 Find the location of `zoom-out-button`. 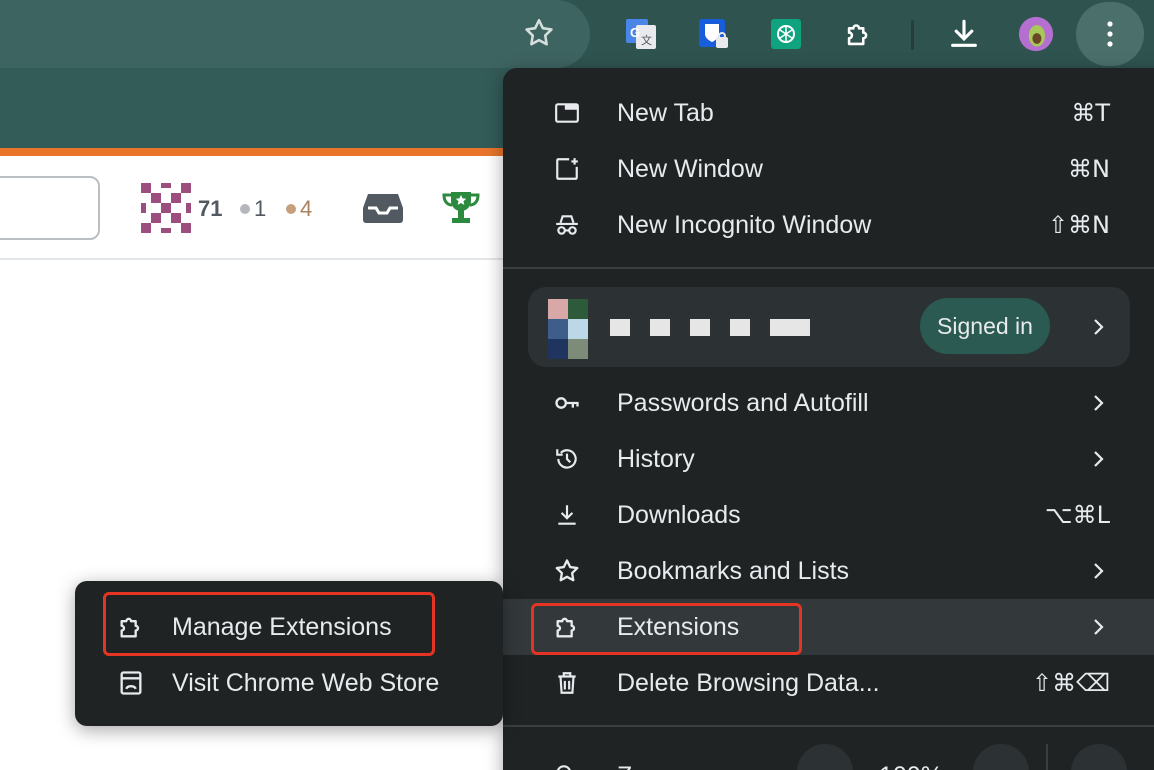

zoom-out-button is located at coordinates (825, 757).